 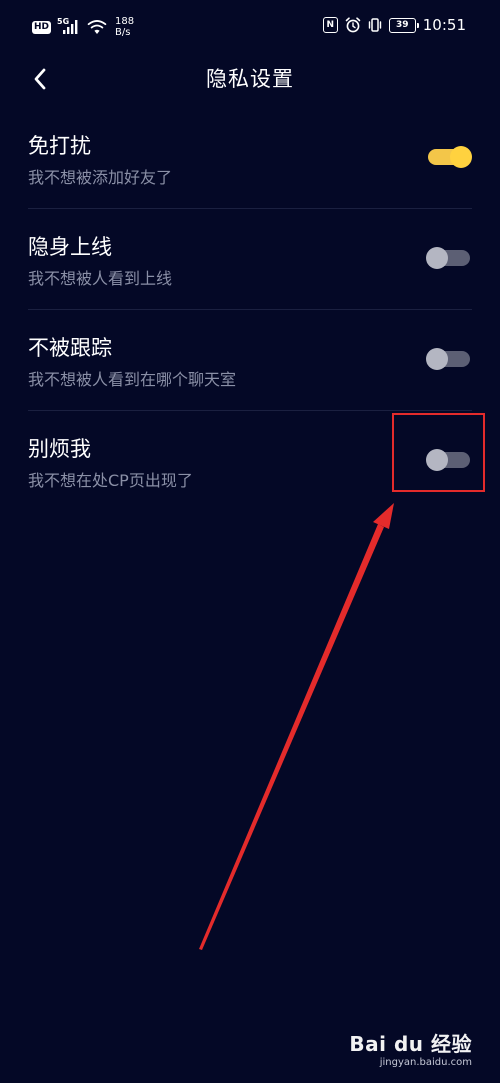 What do you see at coordinates (250, 259) in the screenshot?
I see `setting-row-invisible-online: 隐身上线 我不想被人看到上线` at bounding box center [250, 259].